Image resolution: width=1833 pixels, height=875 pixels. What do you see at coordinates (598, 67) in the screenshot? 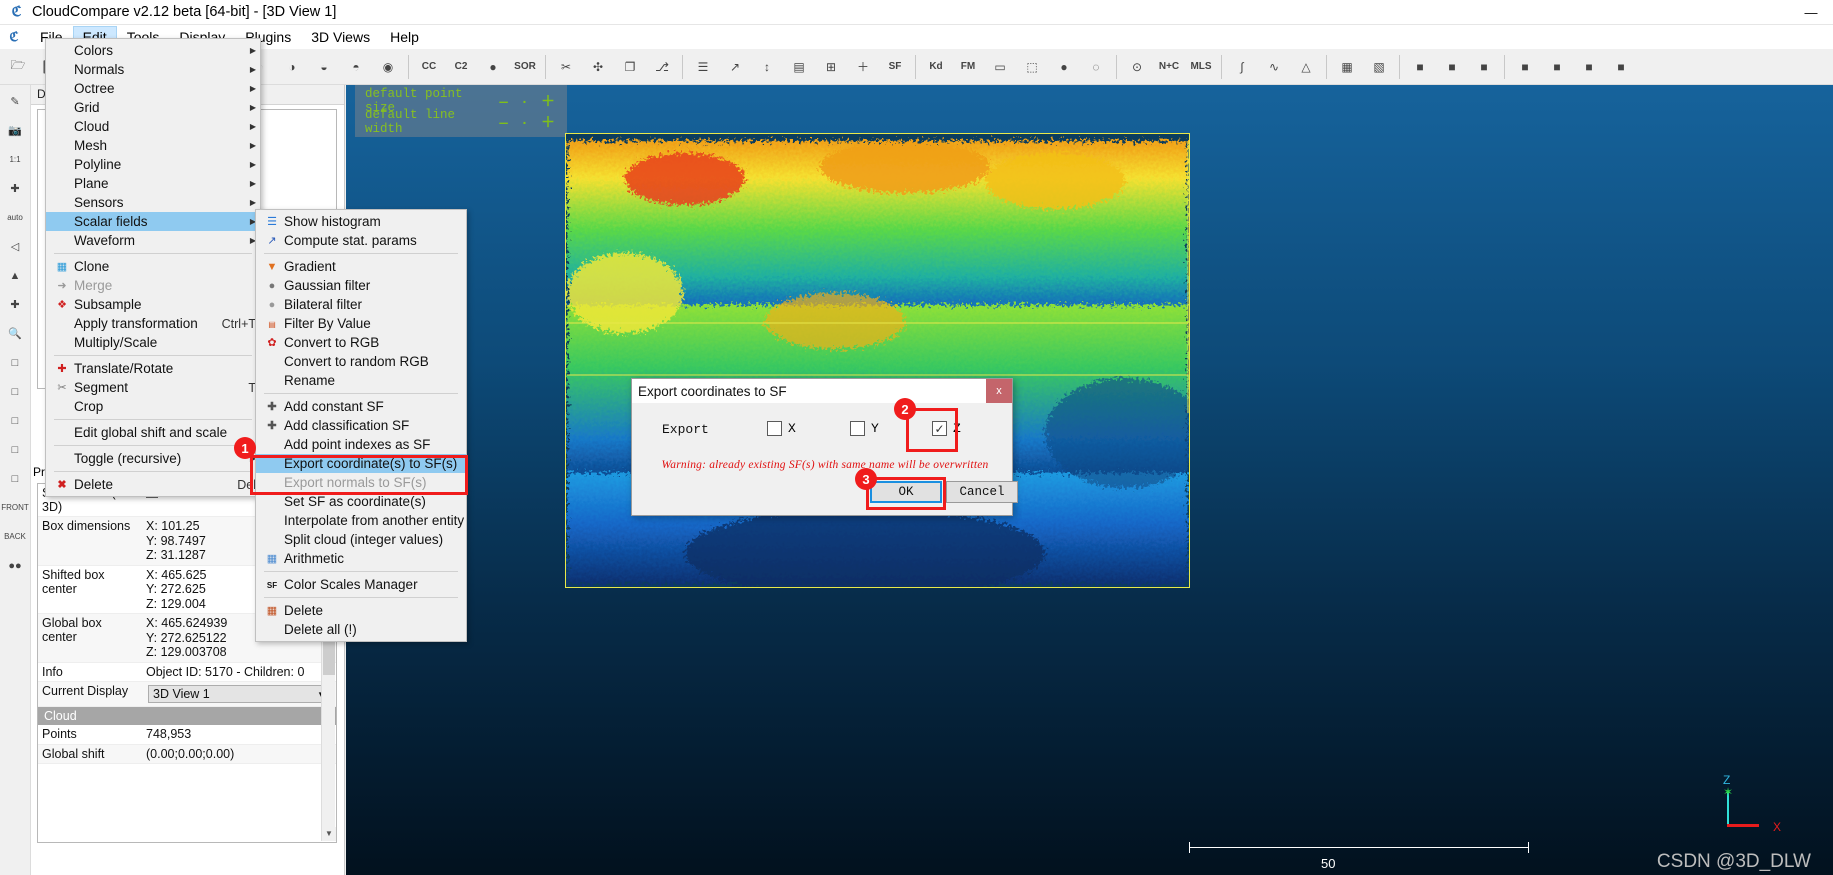
I see `translate-rotate-icon: ✣` at bounding box center [598, 67].